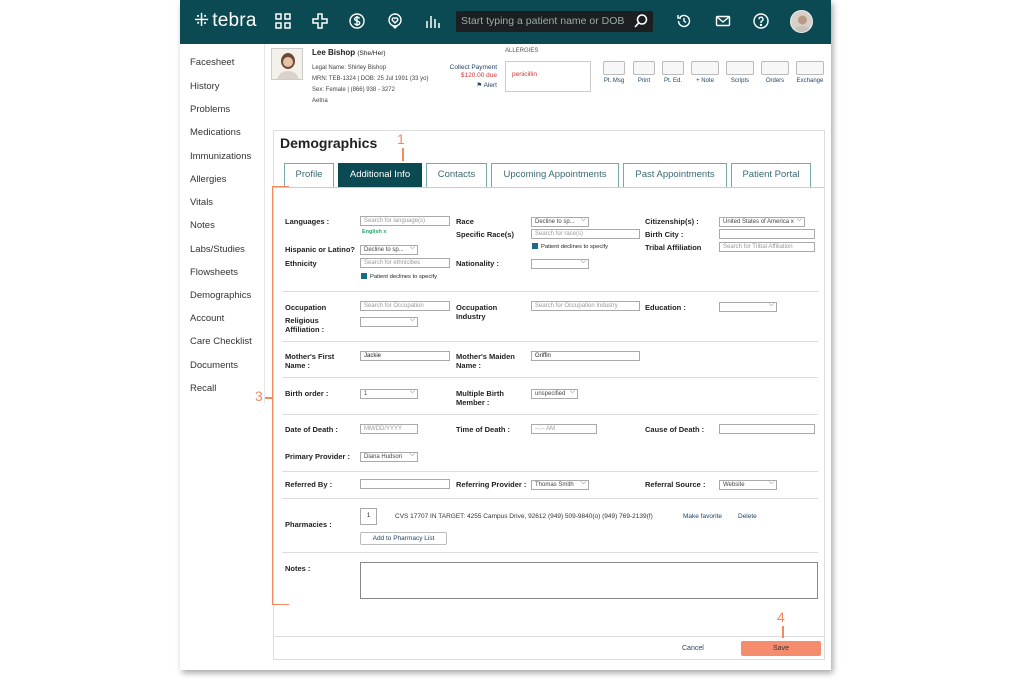 Image resolution: width=1024 pixels, height=683 pixels. I want to click on mother-maiden-name-input: Griffin, so click(585, 356).